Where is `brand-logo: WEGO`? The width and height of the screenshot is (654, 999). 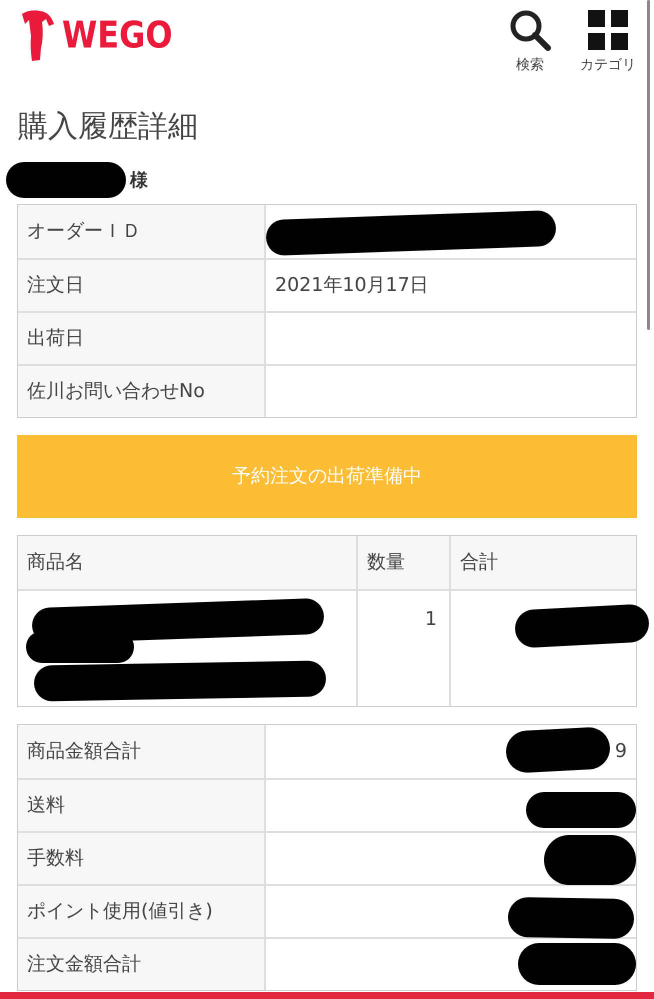 brand-logo: WEGO is located at coordinates (117, 35).